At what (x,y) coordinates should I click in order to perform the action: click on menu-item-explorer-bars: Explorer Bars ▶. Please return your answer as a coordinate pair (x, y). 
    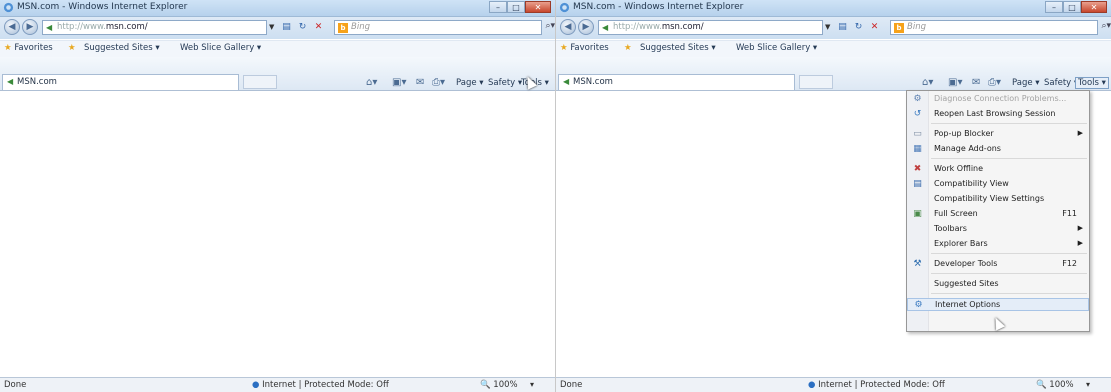
    Looking at the image, I should click on (998, 244).